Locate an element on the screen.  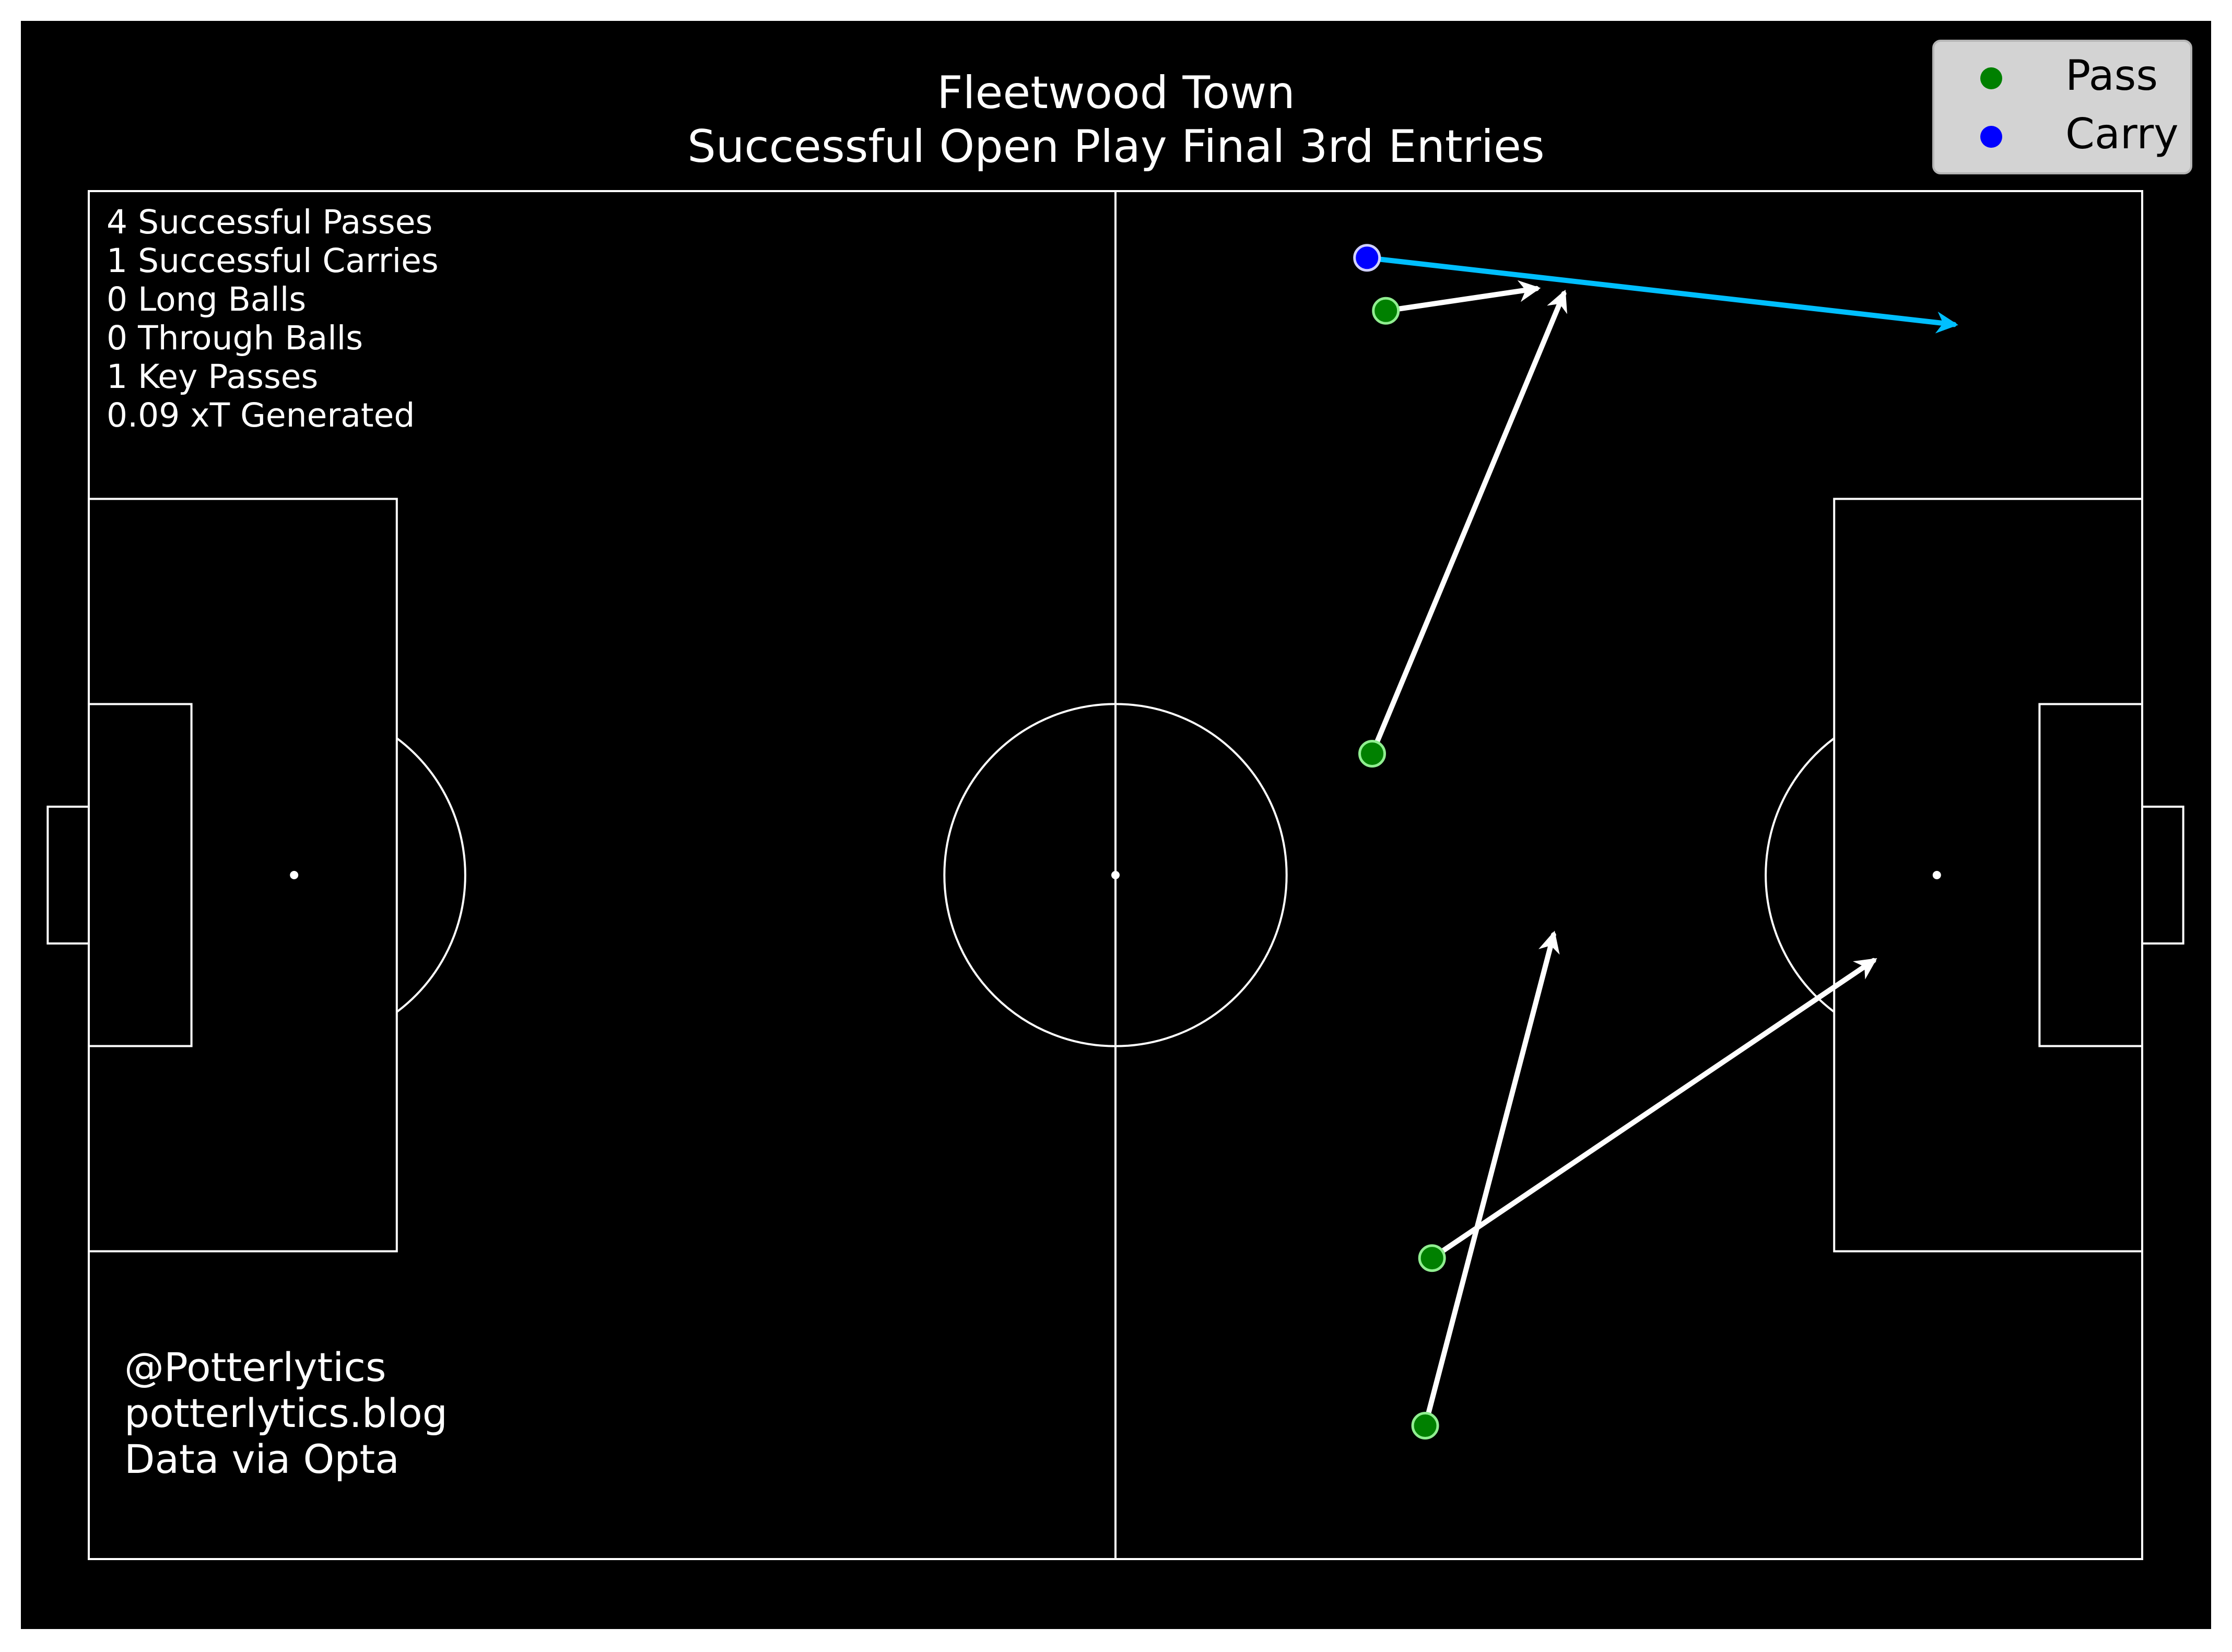
stat-line: 4 Successful Passes is located at coordinates (269, 222).